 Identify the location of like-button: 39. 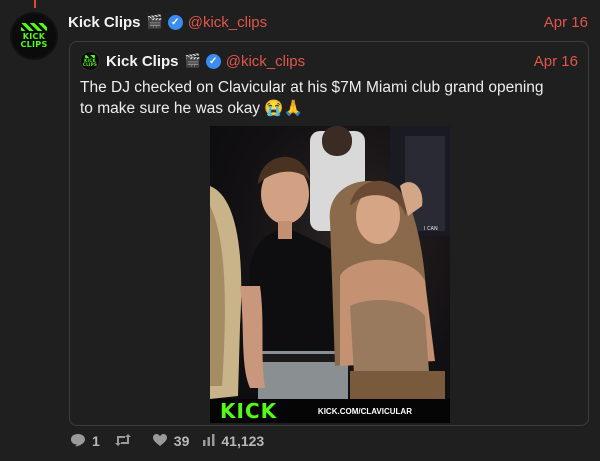
(171, 441).